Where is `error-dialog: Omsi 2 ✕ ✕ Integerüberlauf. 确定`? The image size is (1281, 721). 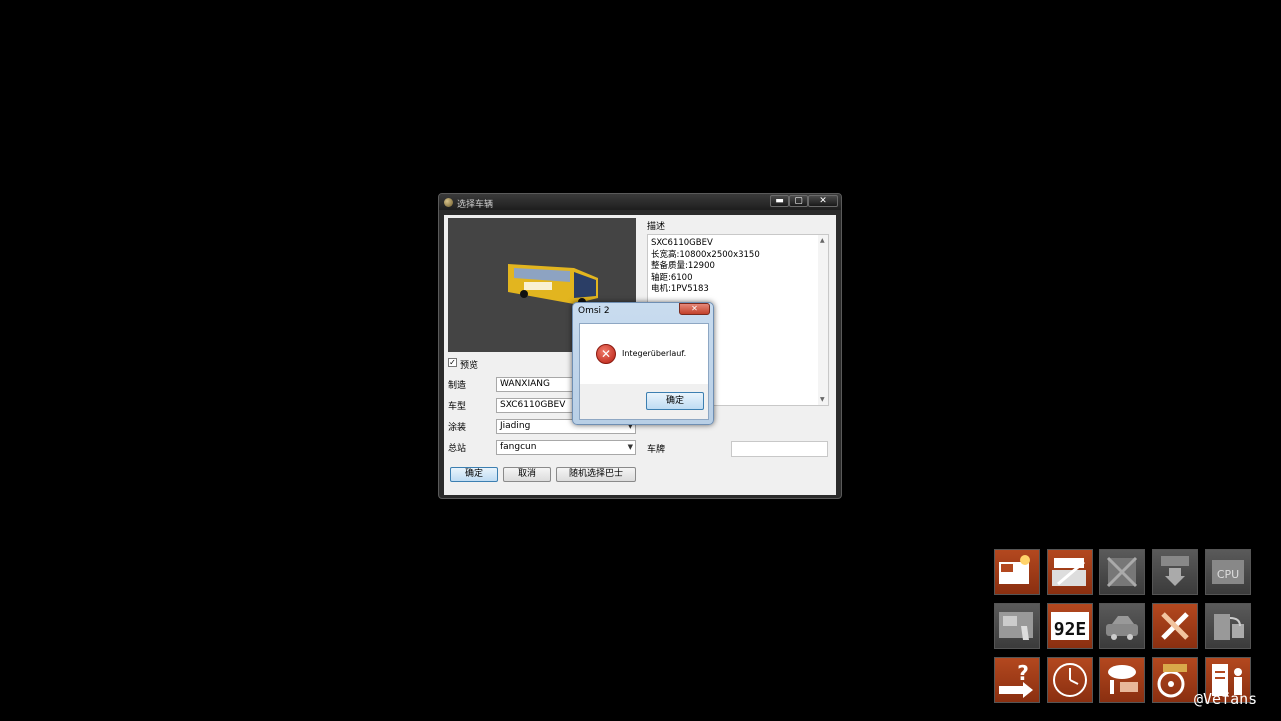 error-dialog: Omsi 2 ✕ ✕ Integerüberlauf. 确定 is located at coordinates (643, 363).